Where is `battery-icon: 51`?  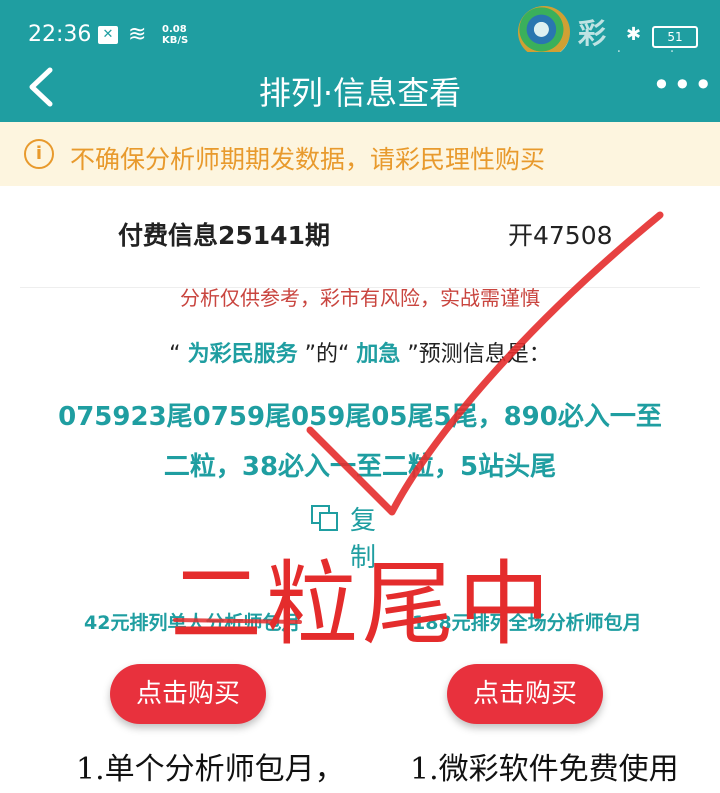
battery-icon: 51 is located at coordinates (675, 37).